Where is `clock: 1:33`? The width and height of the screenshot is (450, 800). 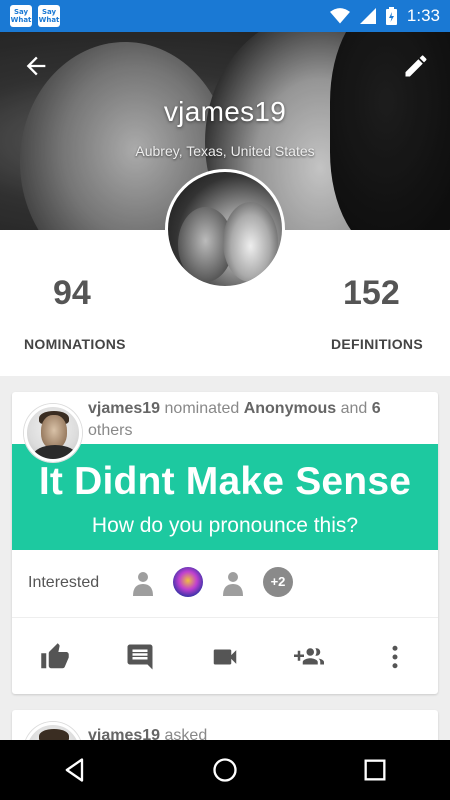
clock: 1:33 is located at coordinates (423, 15).